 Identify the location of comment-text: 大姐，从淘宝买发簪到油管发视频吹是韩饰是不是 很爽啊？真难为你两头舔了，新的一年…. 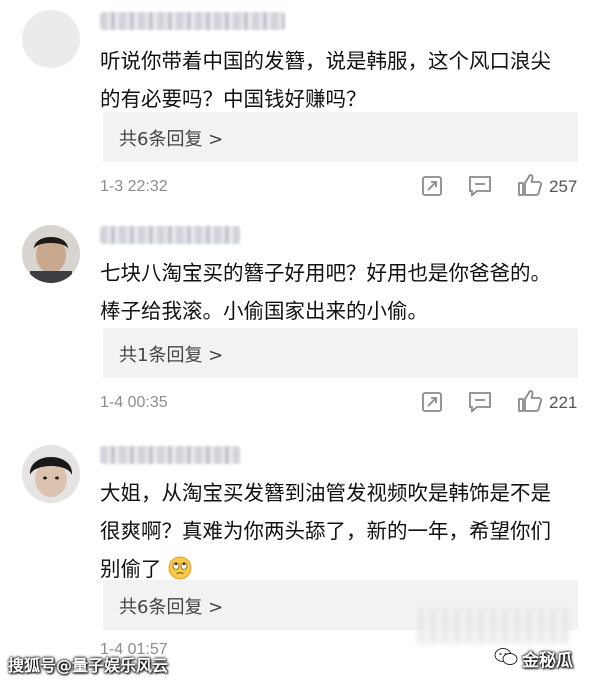
(340, 531).